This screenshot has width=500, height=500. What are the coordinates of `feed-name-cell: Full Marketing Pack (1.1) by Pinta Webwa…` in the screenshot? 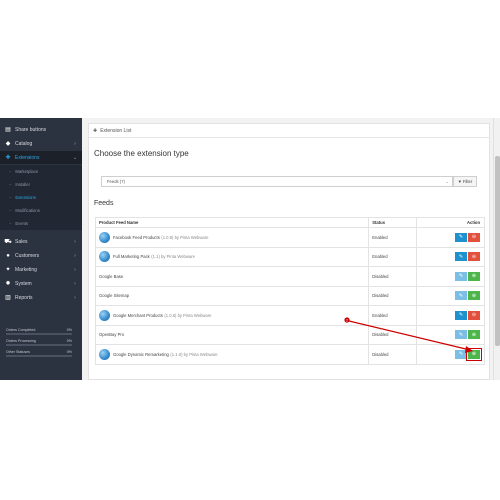 It's located at (232, 256).